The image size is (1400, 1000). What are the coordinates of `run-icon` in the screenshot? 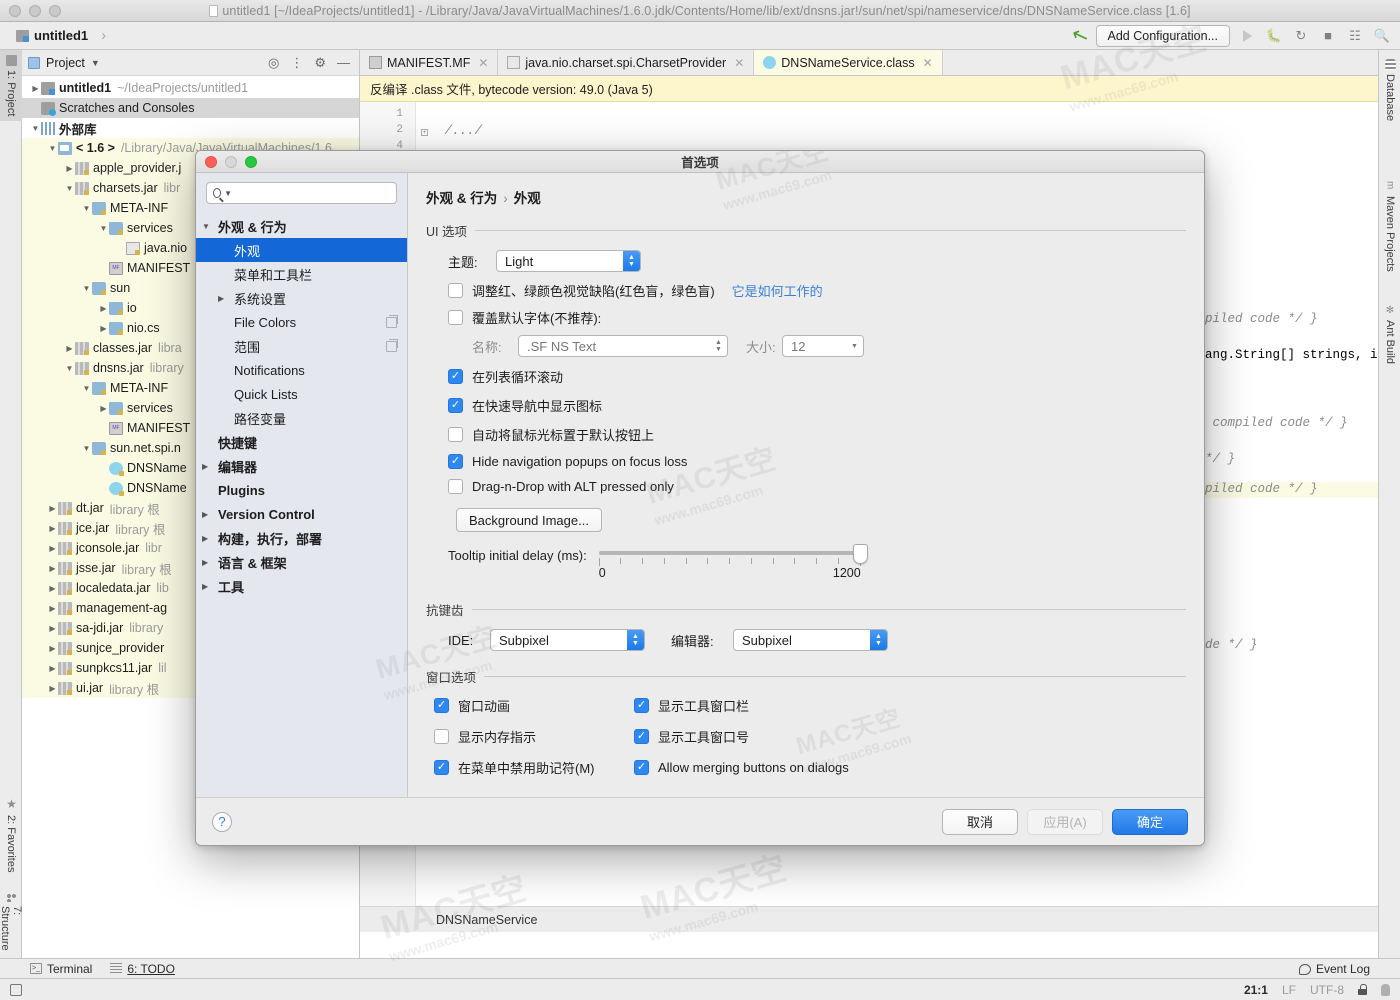 It's located at (1247, 36).